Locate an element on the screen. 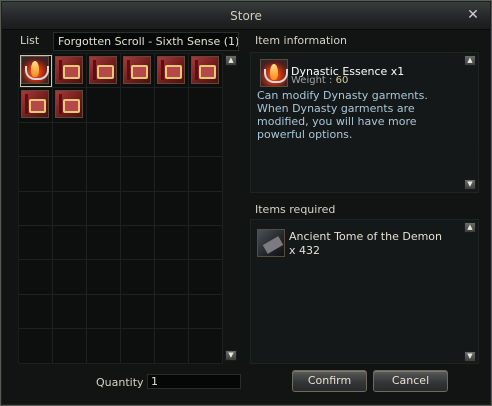 The image size is (492, 406). item-weight: Weight : 60 is located at coordinates (319, 80).